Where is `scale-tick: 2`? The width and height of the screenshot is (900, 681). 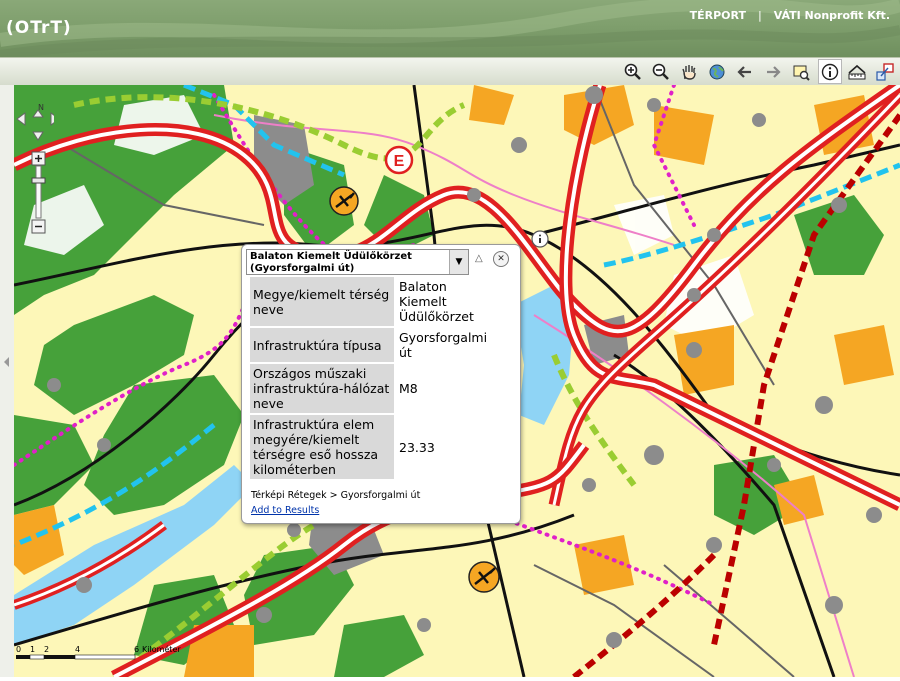 scale-tick: 2 is located at coordinates (46, 649).